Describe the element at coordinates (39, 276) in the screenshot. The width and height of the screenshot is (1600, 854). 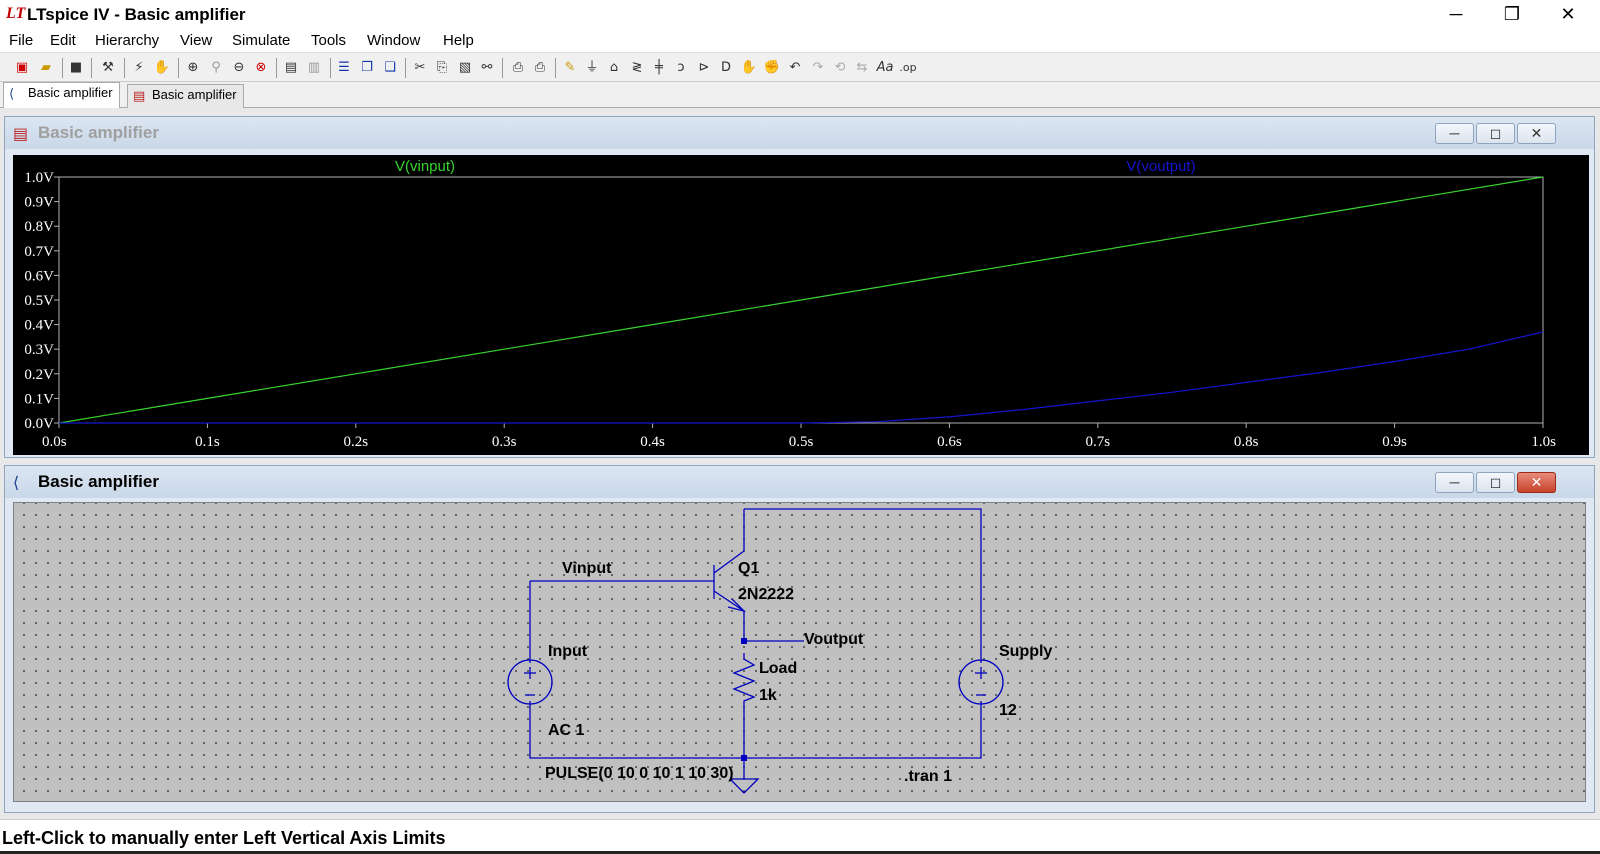
I see `y-tick-label: 0.6V` at that location.